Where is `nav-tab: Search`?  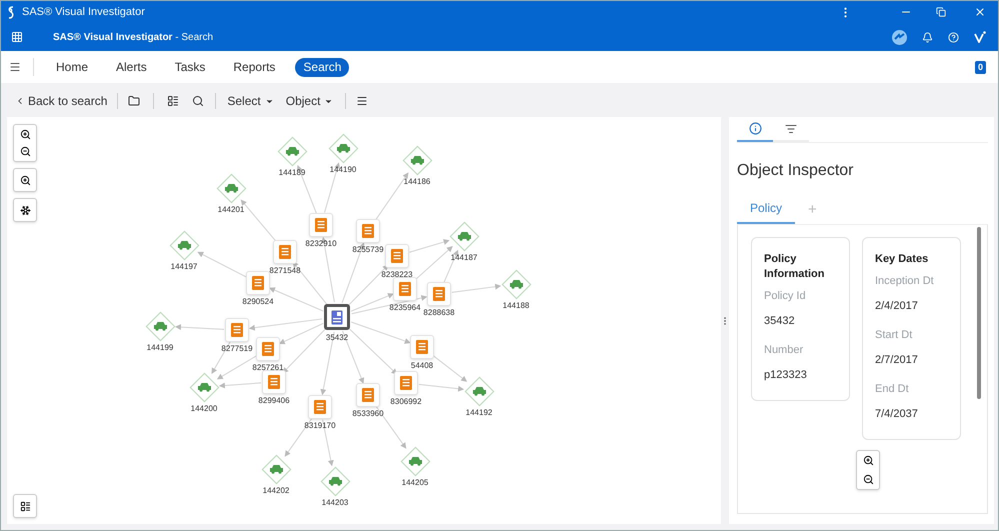
nav-tab: Search is located at coordinates (322, 67).